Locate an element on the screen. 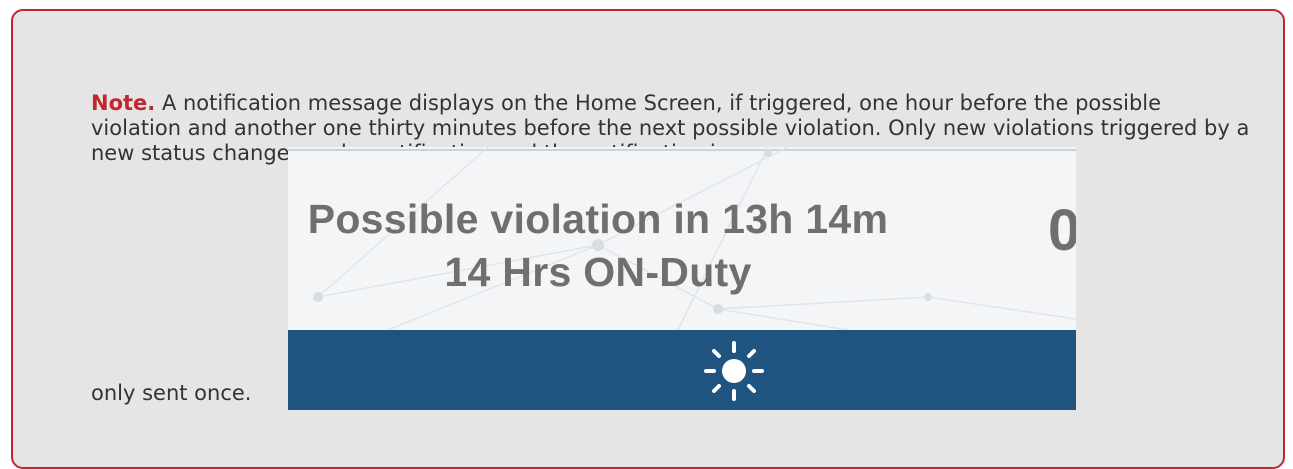  sun-icon is located at coordinates (734, 371).